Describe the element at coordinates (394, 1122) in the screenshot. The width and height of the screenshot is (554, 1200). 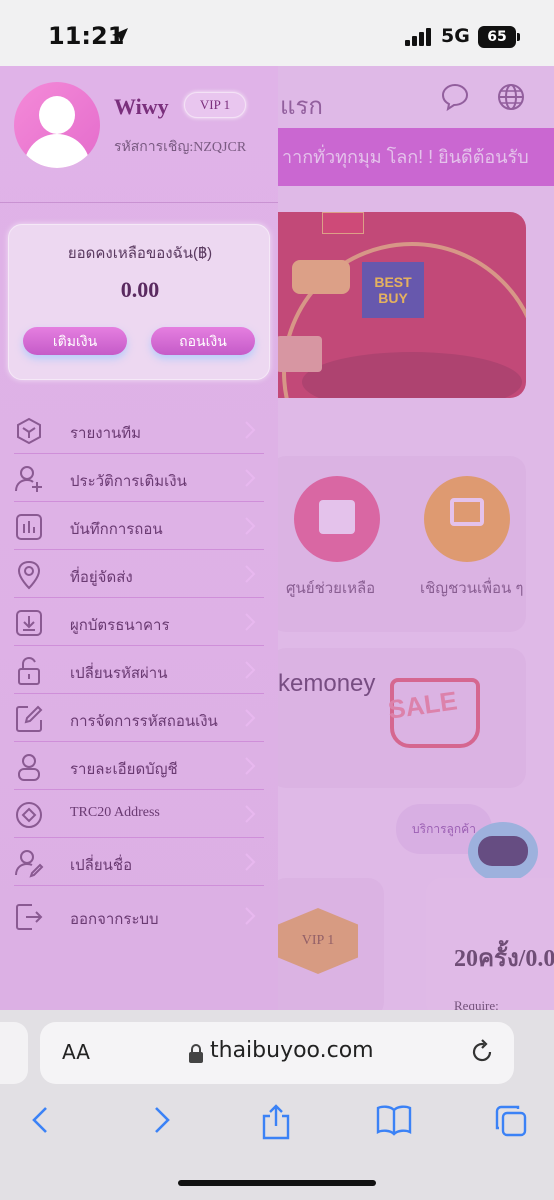
I see `bookmarks-icon` at that location.